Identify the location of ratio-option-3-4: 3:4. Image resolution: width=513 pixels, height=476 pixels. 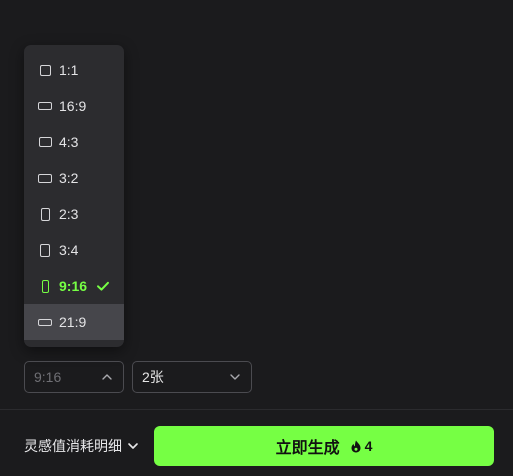
(74, 250).